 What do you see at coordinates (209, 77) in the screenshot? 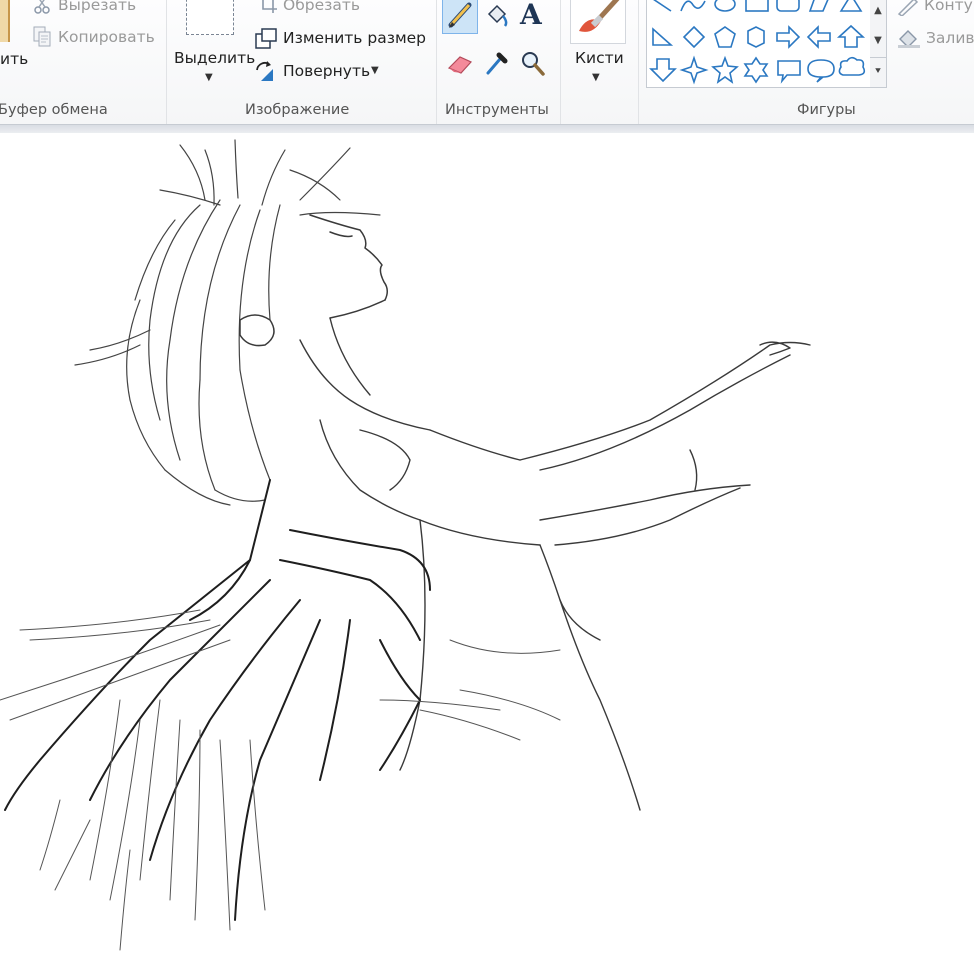
I see `select-dropdown-arrow: ▼` at bounding box center [209, 77].